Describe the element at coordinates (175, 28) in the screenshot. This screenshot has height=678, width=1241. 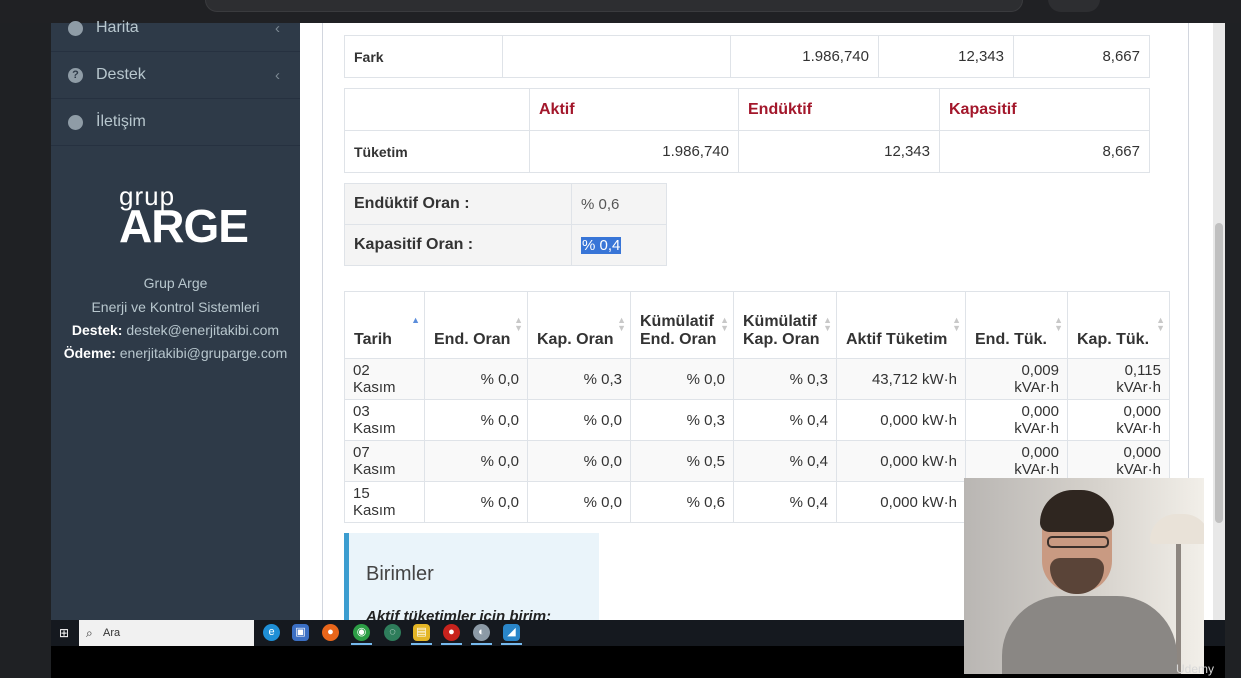
I see `sidebar-item-harita: Harita ‹` at that location.